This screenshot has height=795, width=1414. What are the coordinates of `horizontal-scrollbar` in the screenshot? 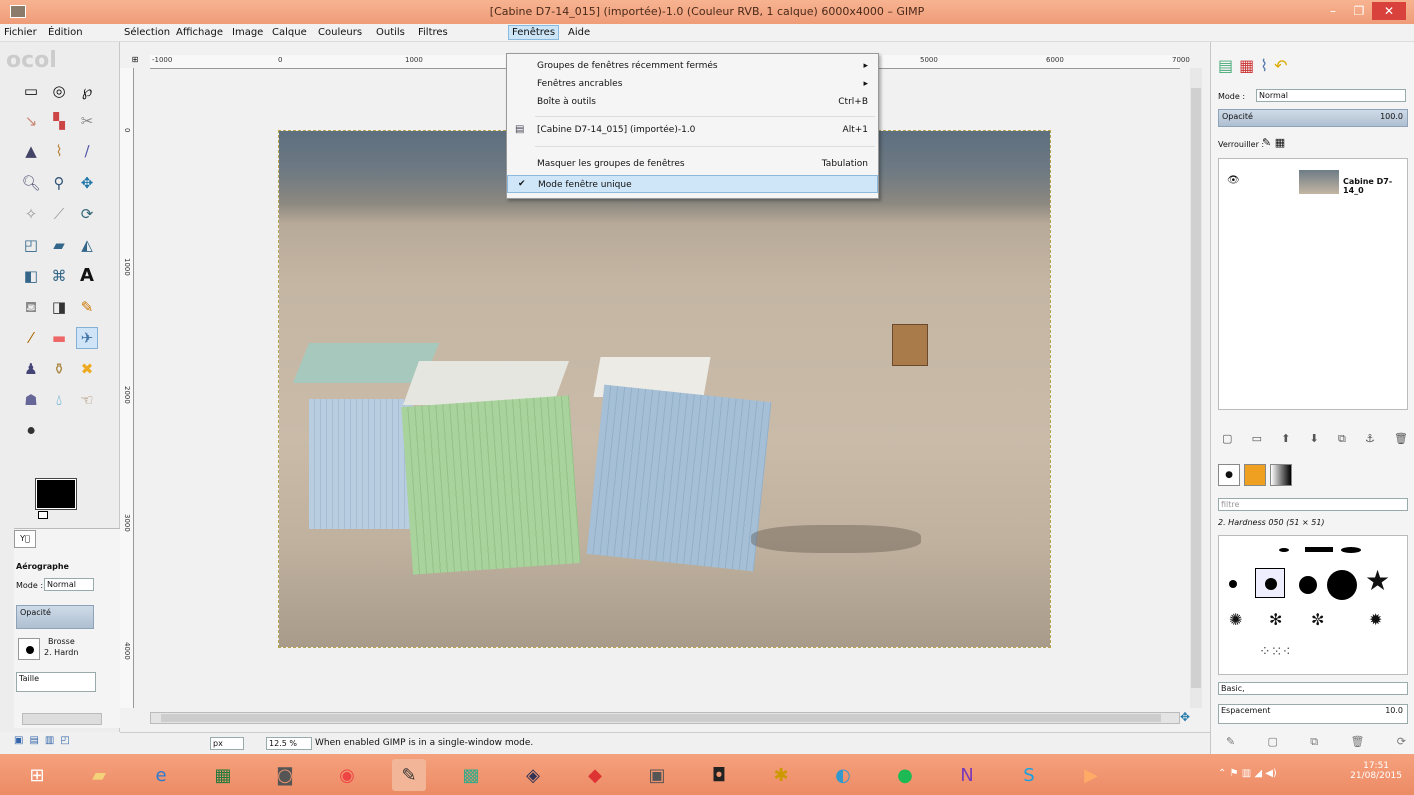 It's located at (665, 718).